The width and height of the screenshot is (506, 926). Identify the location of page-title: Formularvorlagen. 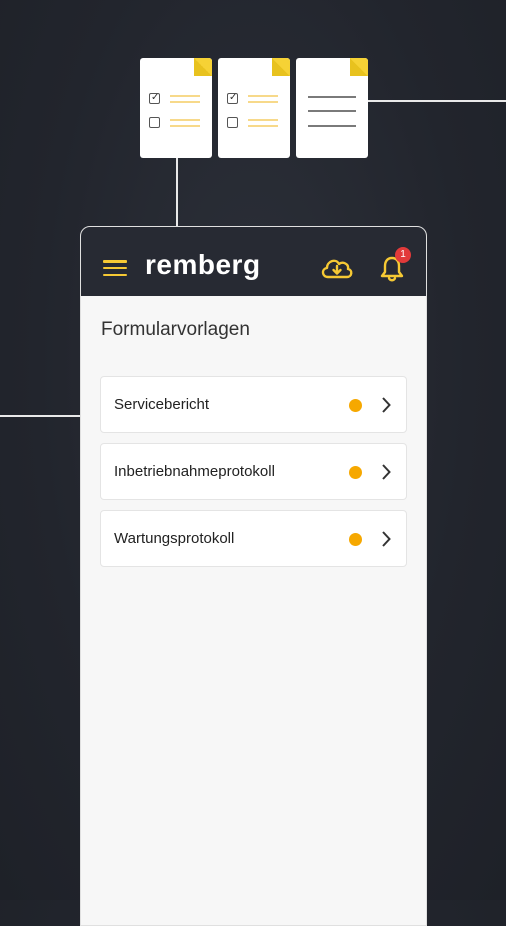
(175, 329).